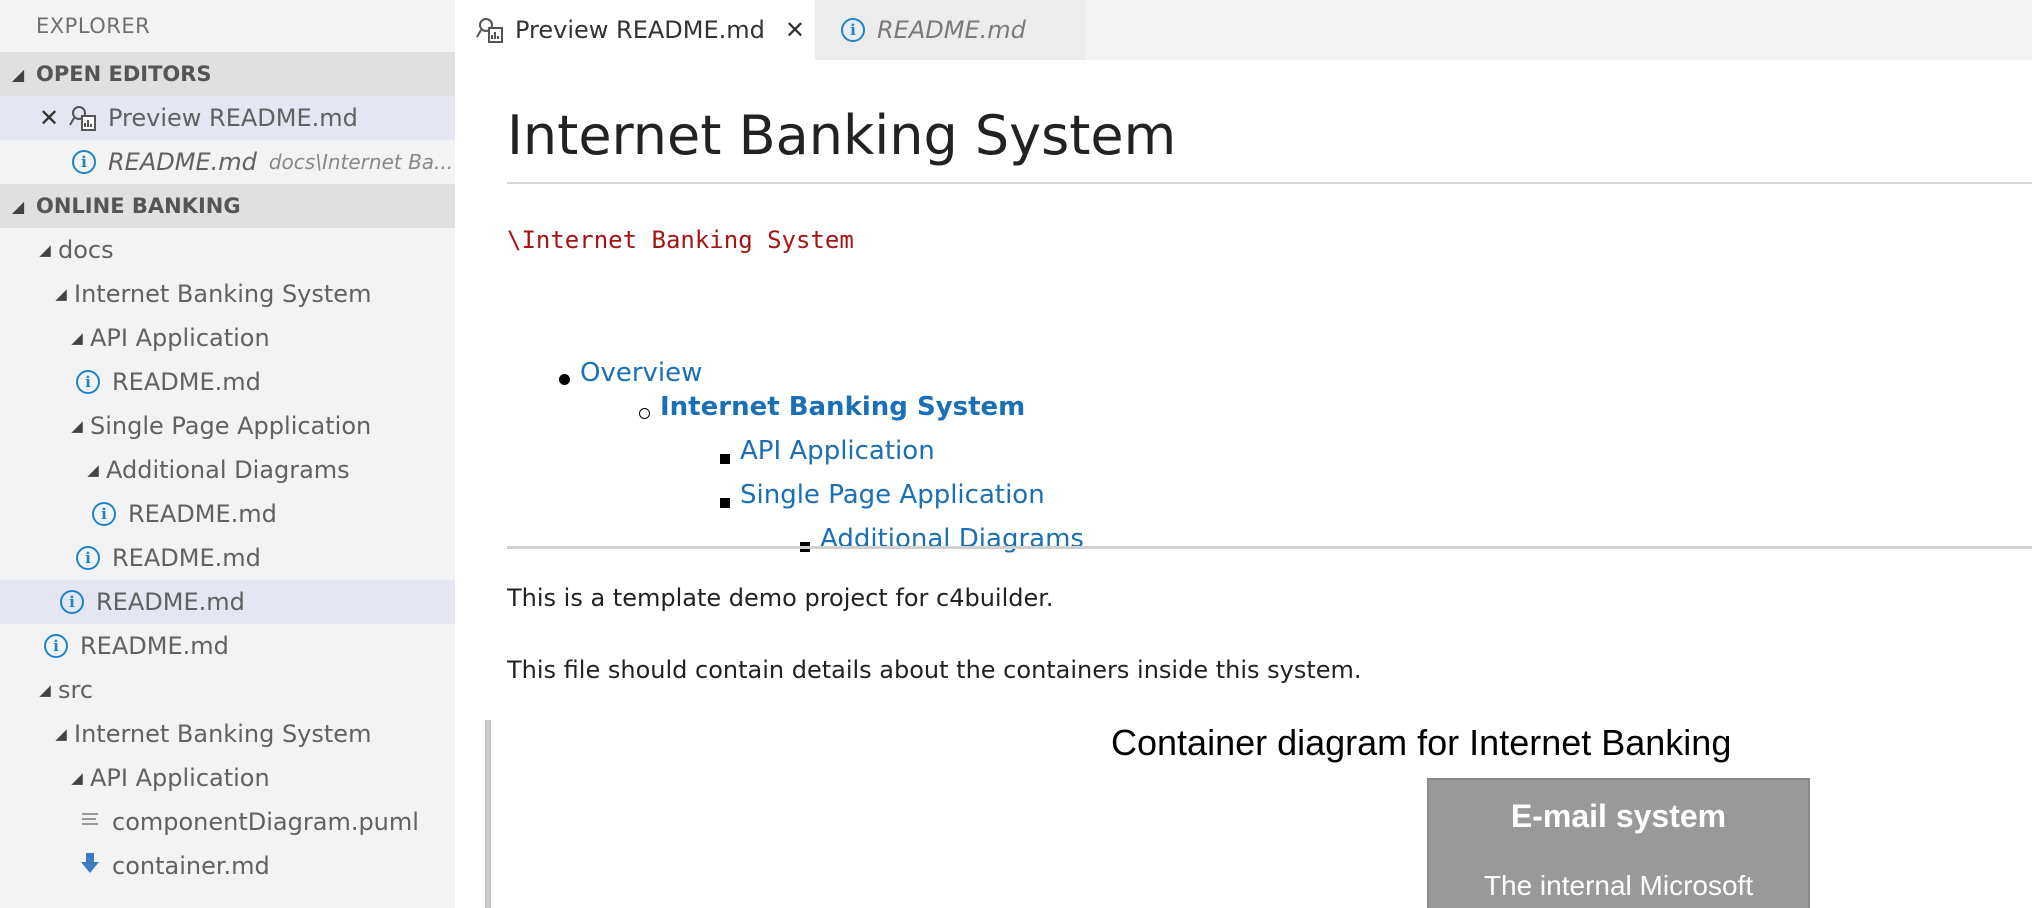 Image resolution: width=2032 pixels, height=908 pixels. I want to click on tree-file-container-md: container.md, so click(227, 866).